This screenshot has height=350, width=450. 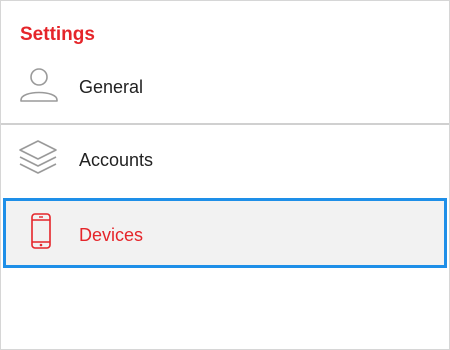 What do you see at coordinates (42, 233) in the screenshot?
I see `smartphone-icon` at bounding box center [42, 233].